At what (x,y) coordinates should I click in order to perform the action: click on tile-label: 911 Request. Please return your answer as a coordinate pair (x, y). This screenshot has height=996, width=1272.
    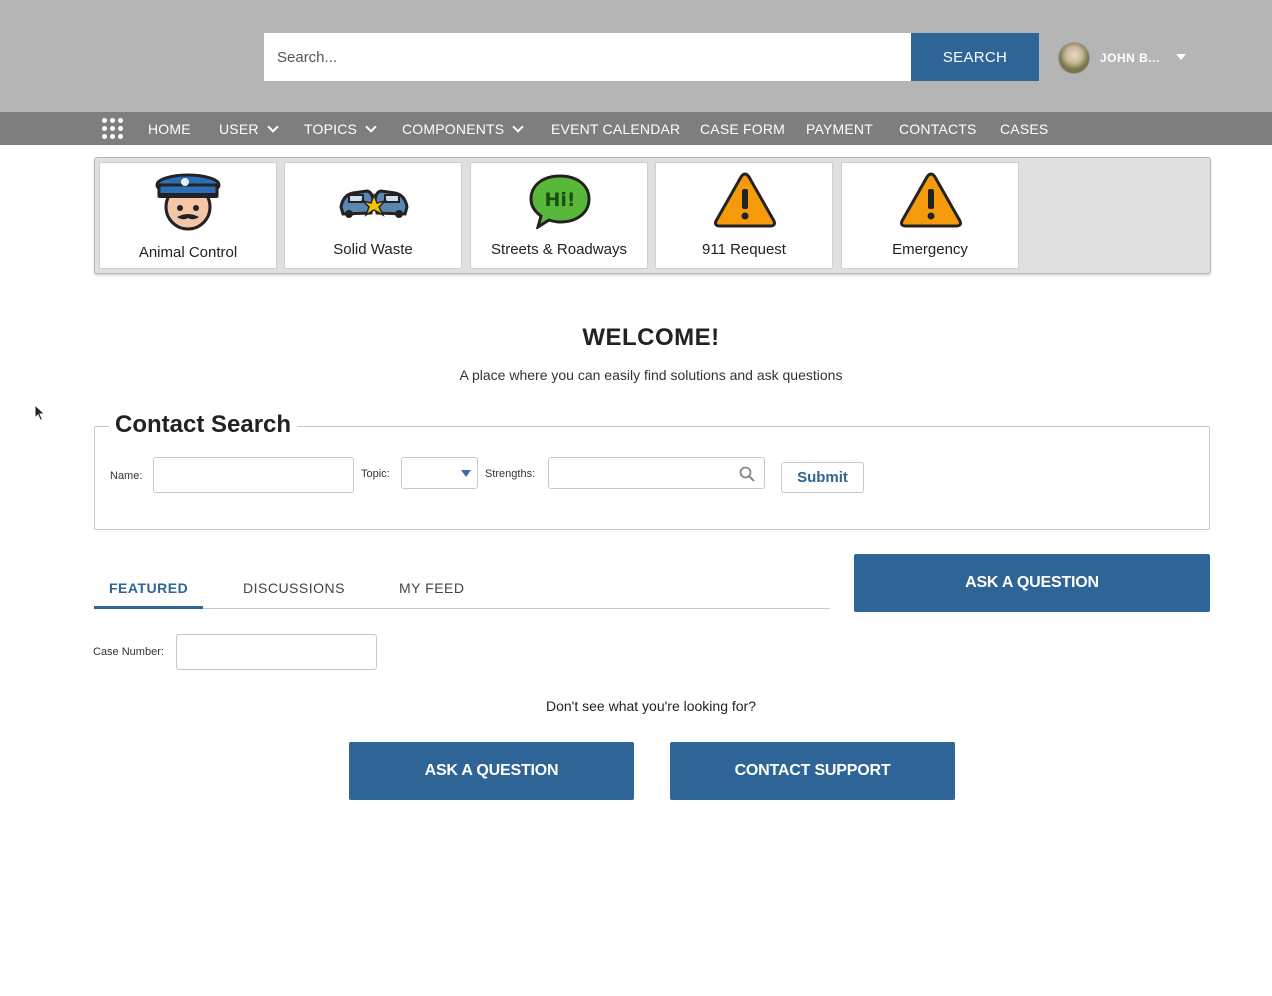
    Looking at the image, I should click on (744, 249).